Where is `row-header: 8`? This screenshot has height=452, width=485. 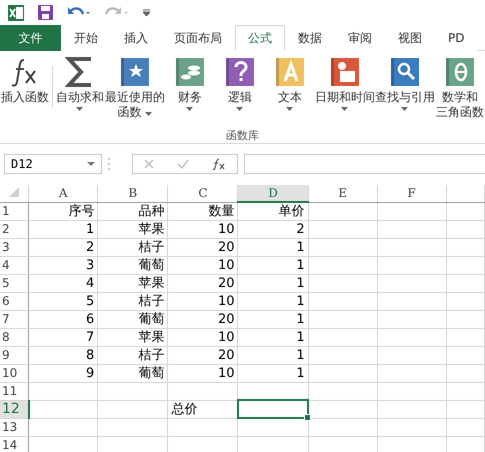
row-header: 8 is located at coordinates (14, 337).